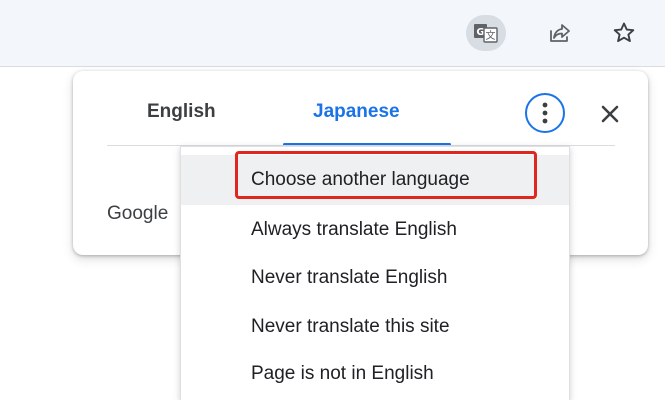 The width and height of the screenshot is (665, 400). I want to click on menu-item-choose-another-language: Choose another language, so click(375, 180).